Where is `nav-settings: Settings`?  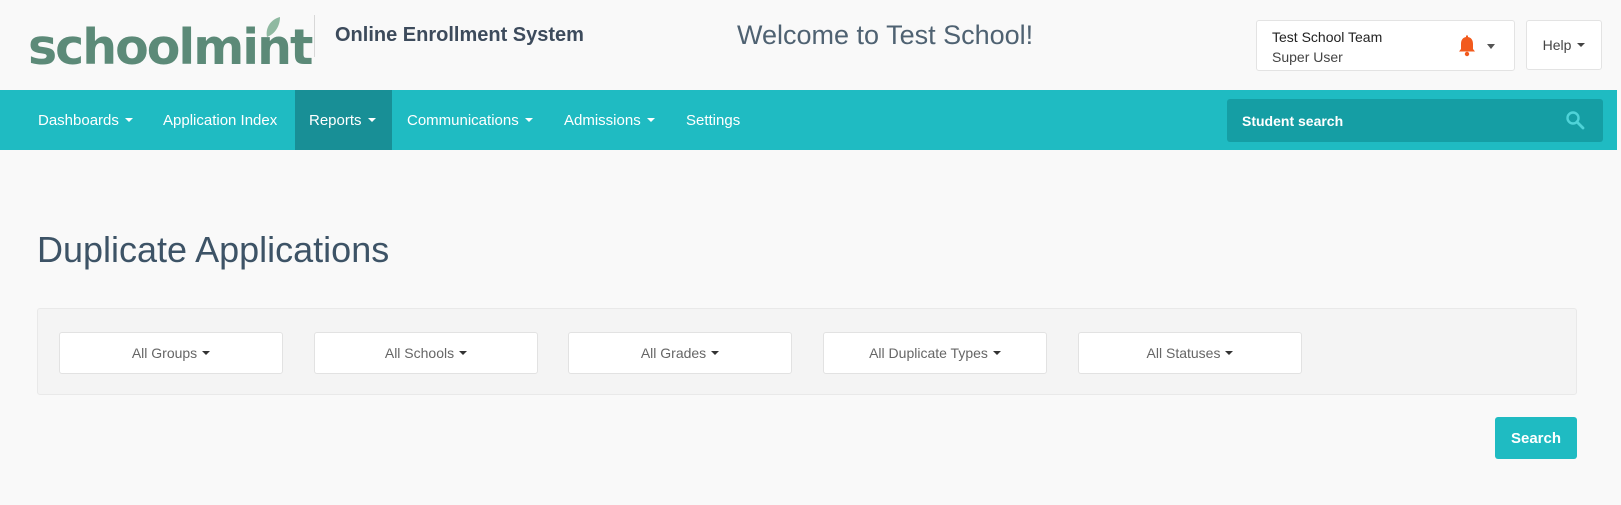 nav-settings: Settings is located at coordinates (713, 120).